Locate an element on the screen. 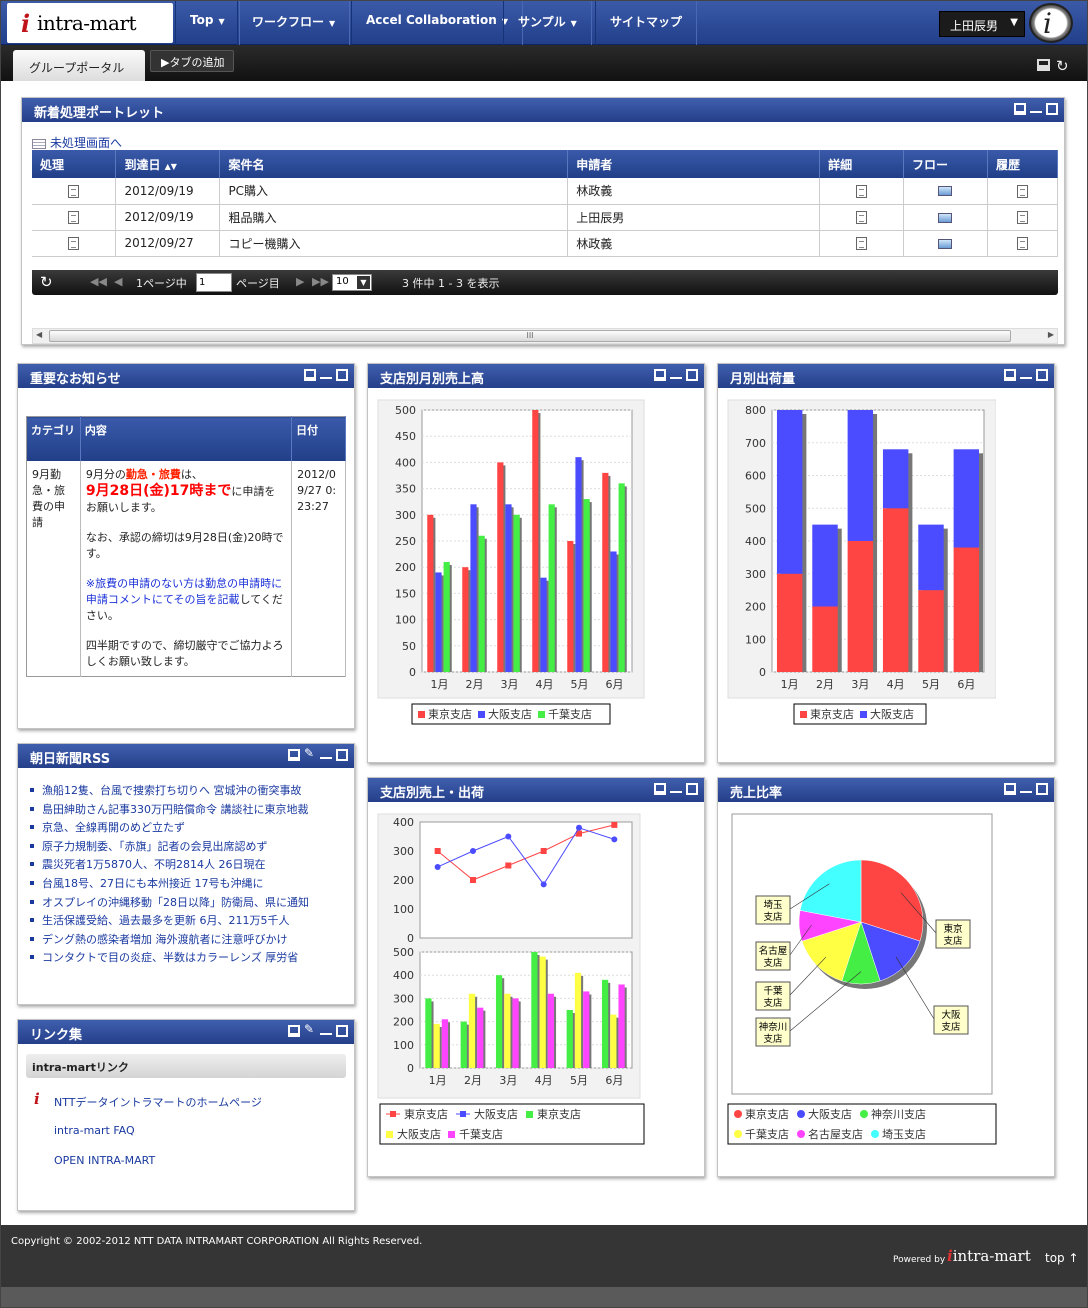 The height and width of the screenshot is (1308, 1088). add-tab-button: ▶タブの追加 is located at coordinates (192, 61).